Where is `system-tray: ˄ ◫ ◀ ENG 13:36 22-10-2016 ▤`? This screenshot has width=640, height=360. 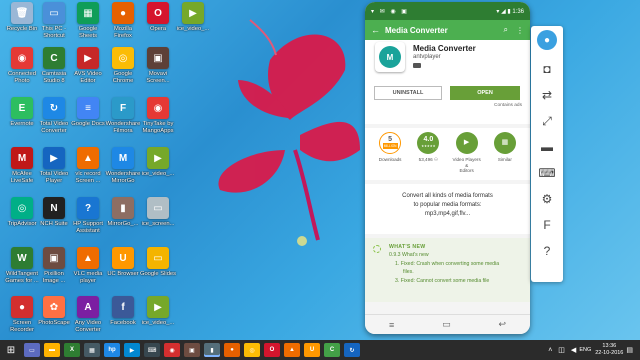
system-tray: ˄ ◫ ◀ ENG 13:36 22-10-2016 ▤ is located at coordinates (592, 350).